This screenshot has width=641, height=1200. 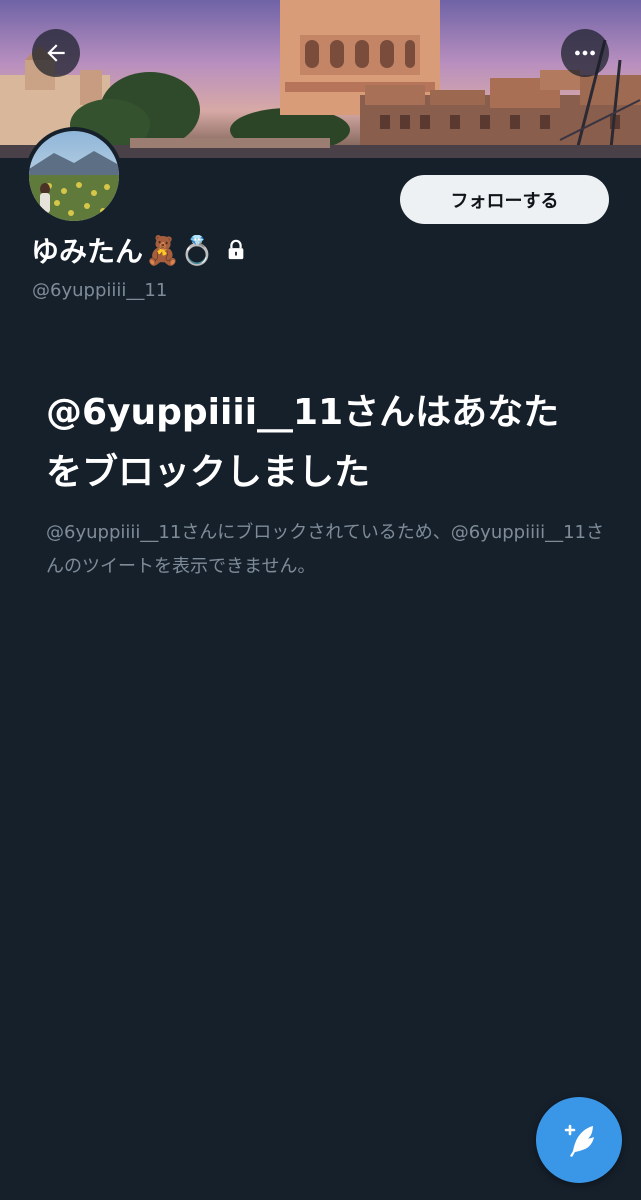 I want to click on more-options-button, so click(x=585, y=53).